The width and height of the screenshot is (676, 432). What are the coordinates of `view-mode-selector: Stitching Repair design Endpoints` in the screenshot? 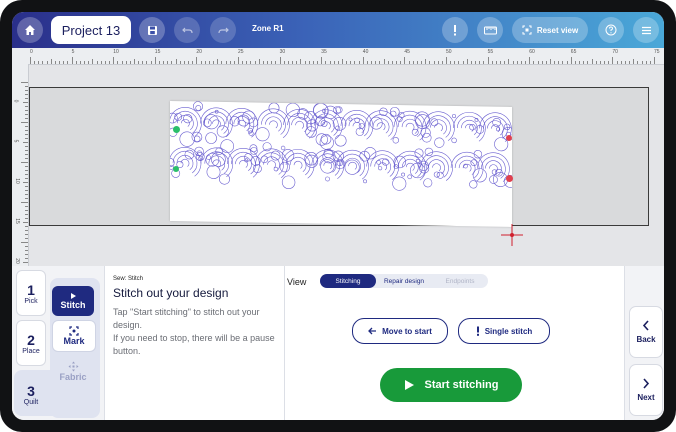 It's located at (404, 281).